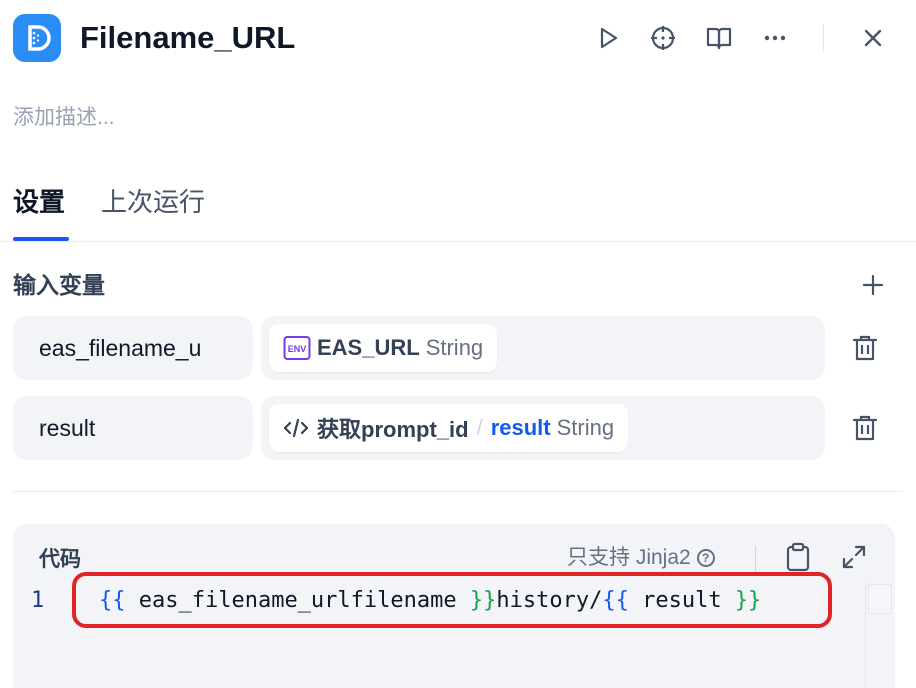 Image resolution: width=916 pixels, height=688 pixels. I want to click on variable-name-input: result, so click(133, 428).